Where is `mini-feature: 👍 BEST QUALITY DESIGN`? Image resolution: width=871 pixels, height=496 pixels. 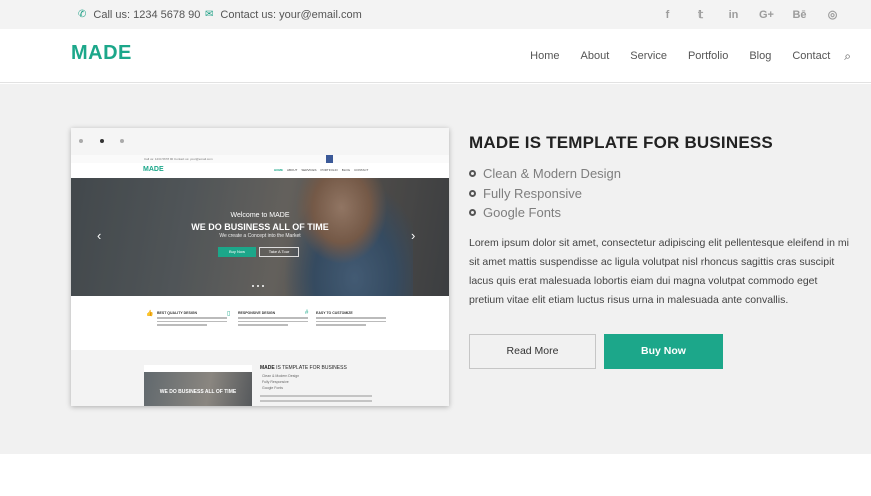
mini-feature: 👍 BEST QUALITY DESIGN is located at coordinates (191, 318).